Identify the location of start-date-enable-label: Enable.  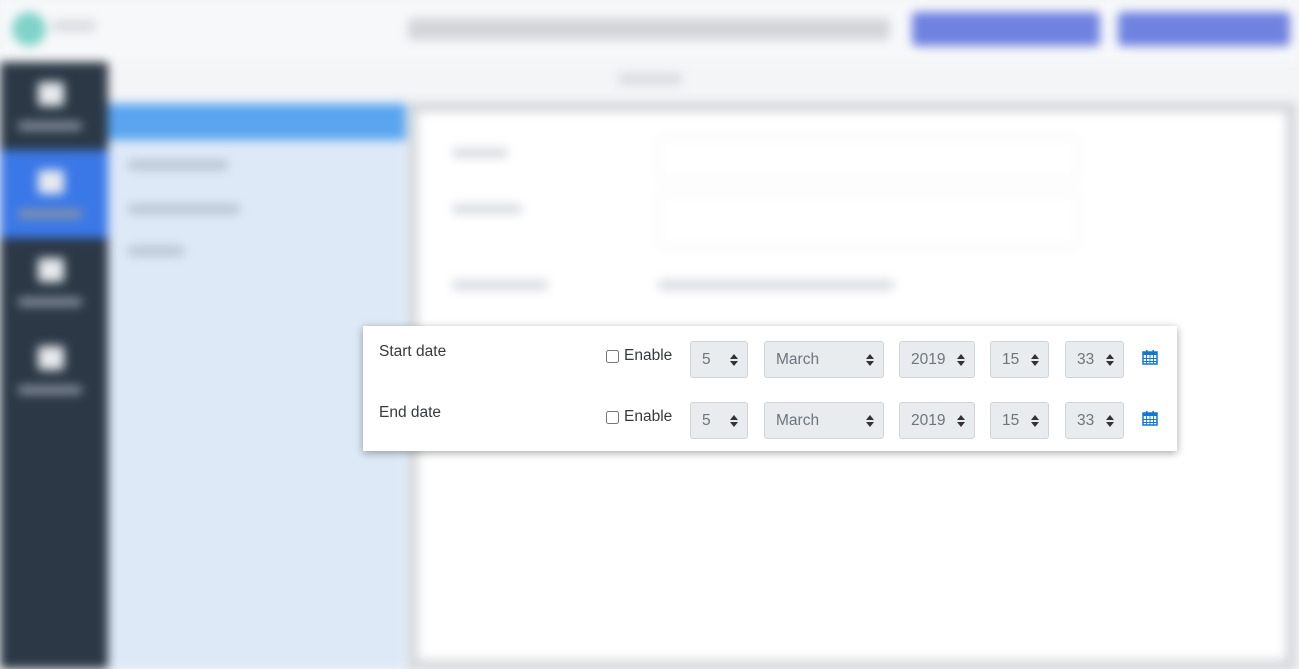
(648, 355).